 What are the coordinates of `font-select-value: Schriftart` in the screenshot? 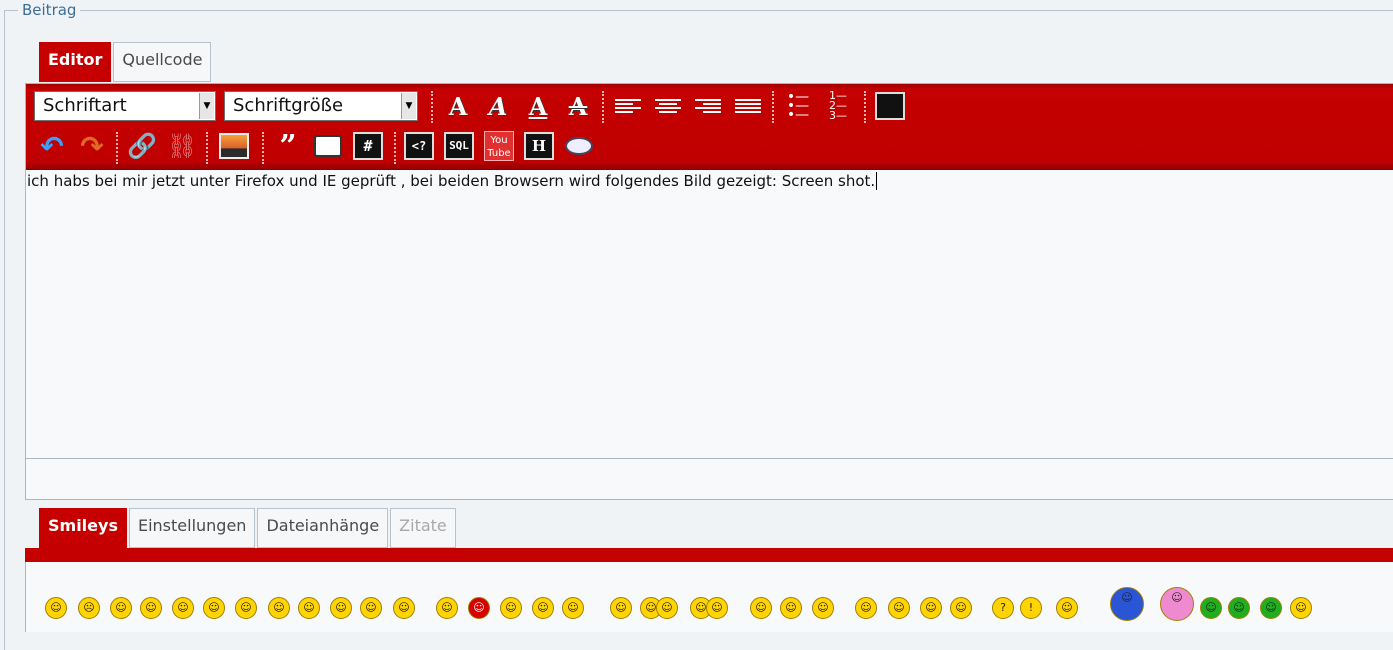 It's located at (85, 105).